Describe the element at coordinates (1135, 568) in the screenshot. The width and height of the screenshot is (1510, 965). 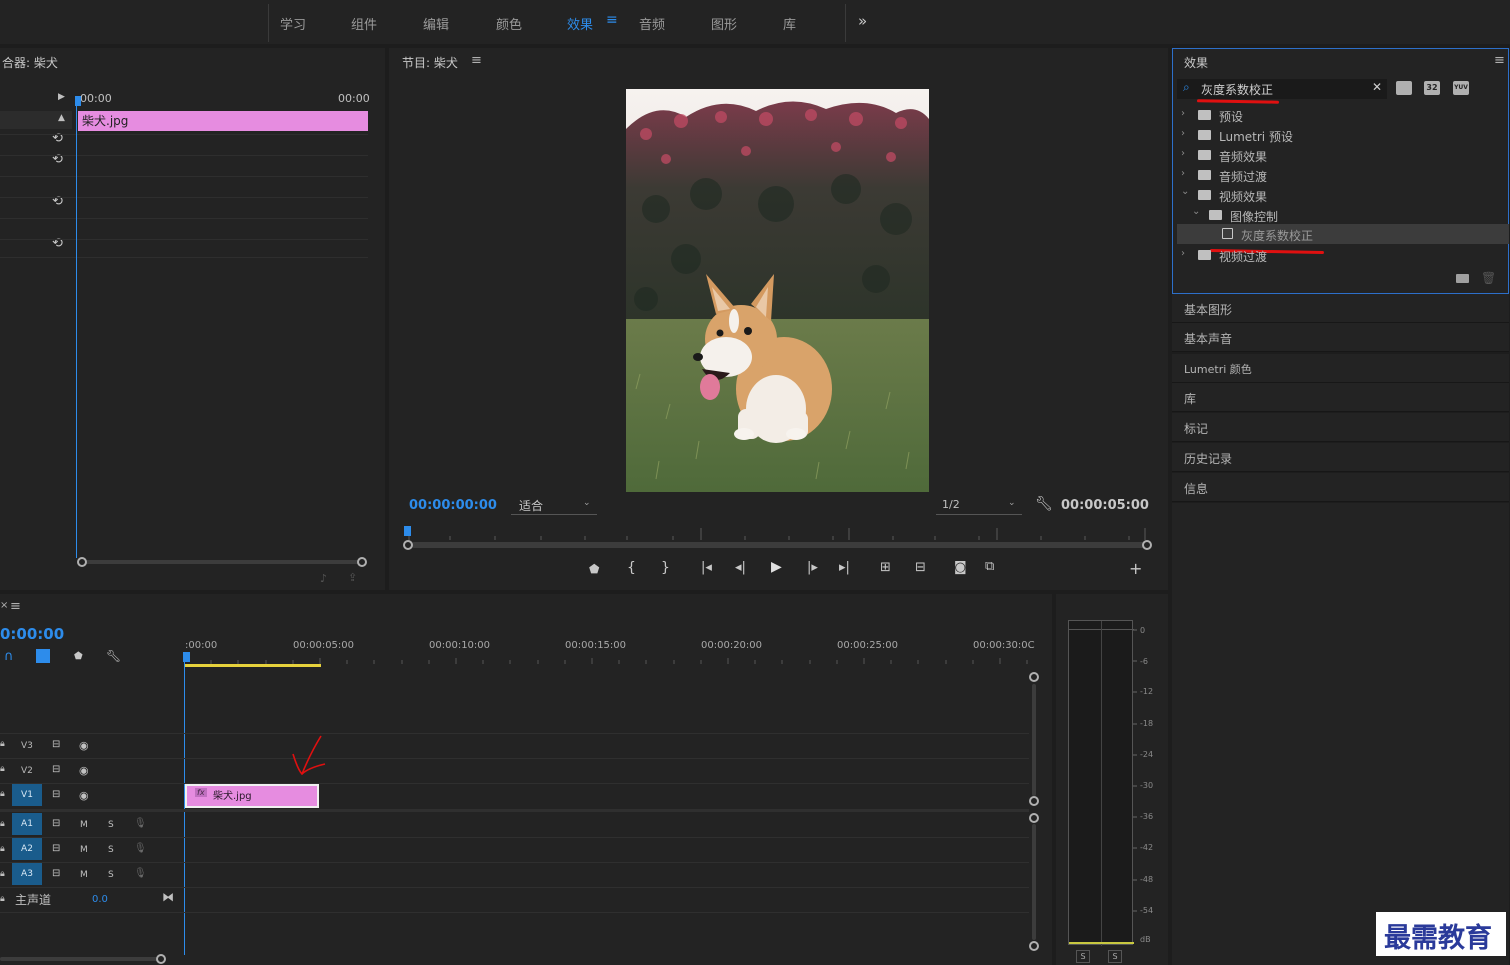
I see `add-button-icon: +` at that location.